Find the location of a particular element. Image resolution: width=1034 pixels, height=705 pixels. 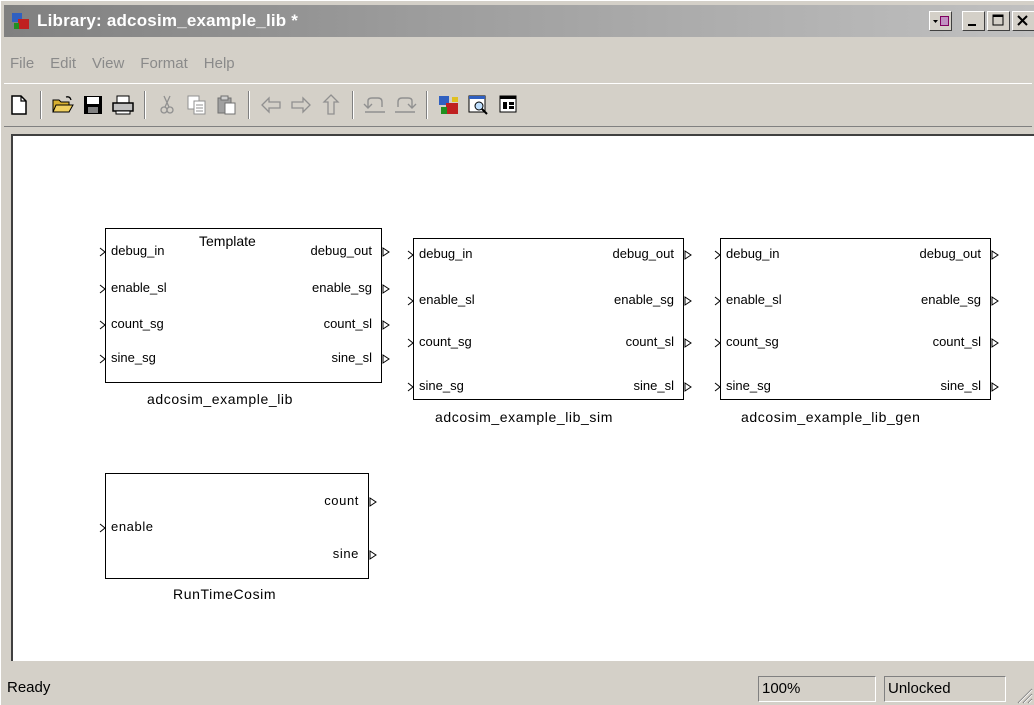

block-name-label: adcosim_example_lib is located at coordinates (220, 399).